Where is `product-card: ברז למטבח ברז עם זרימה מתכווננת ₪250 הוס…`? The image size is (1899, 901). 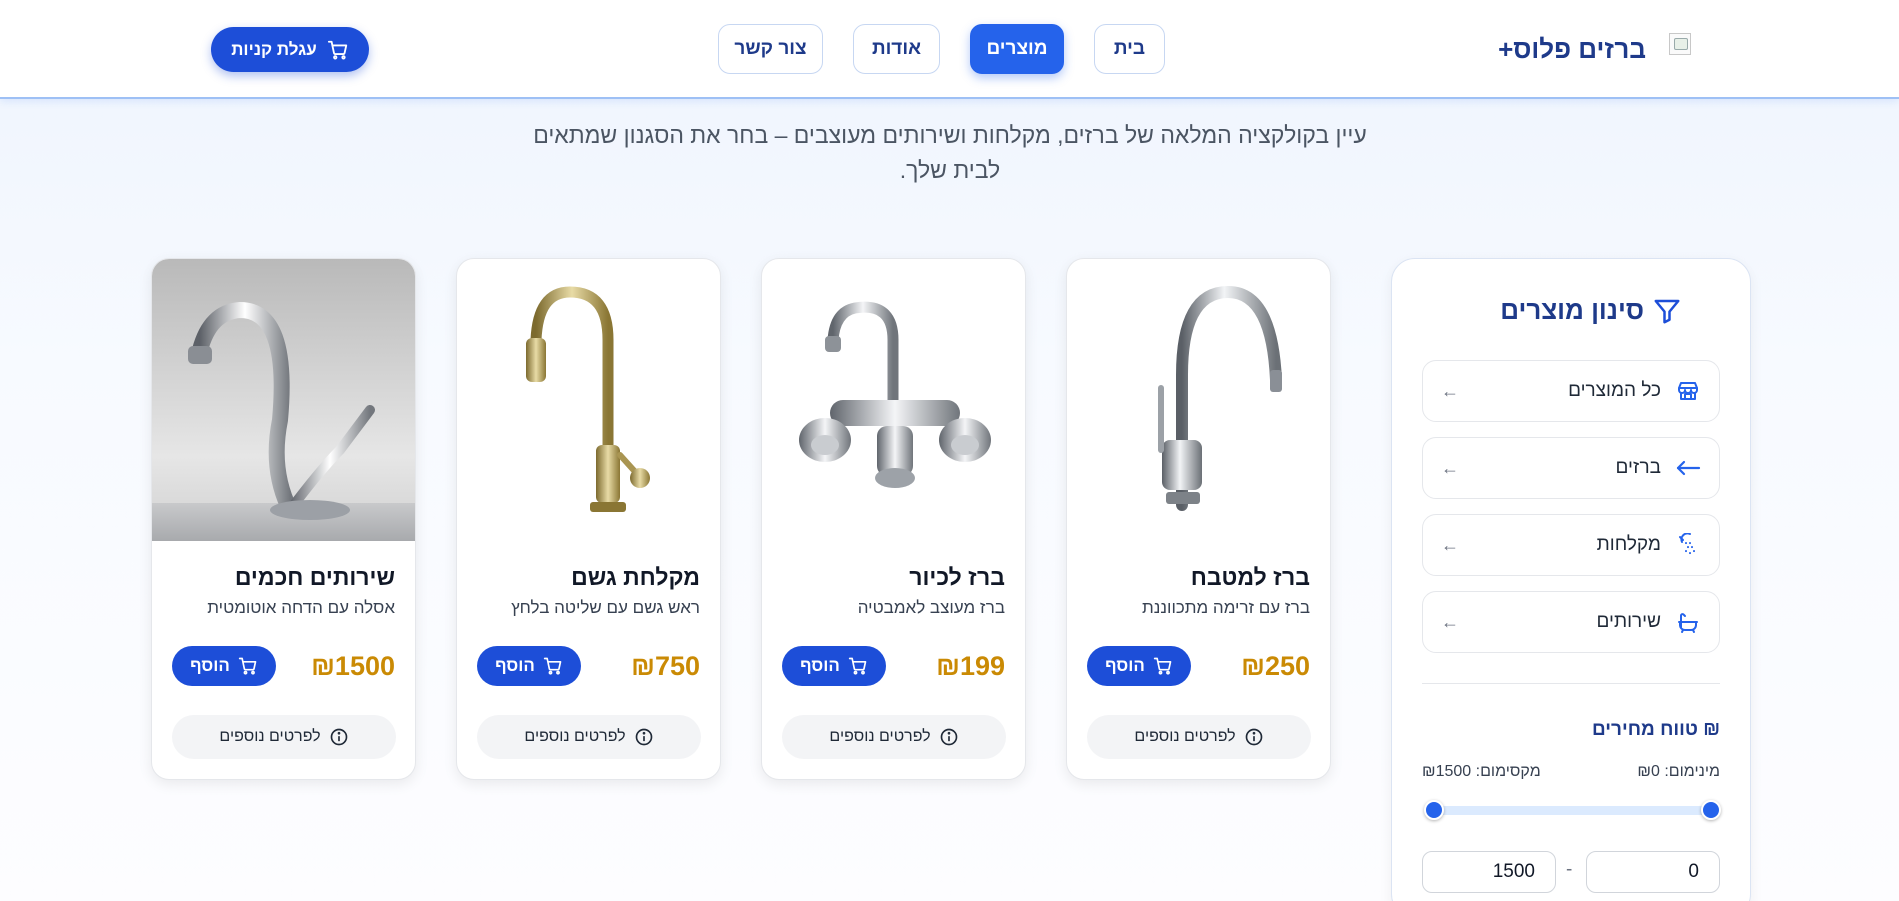
product-card: ברז למטבח ברז עם זרימה מתכווננת ₪250 הוס… is located at coordinates (1198, 519).